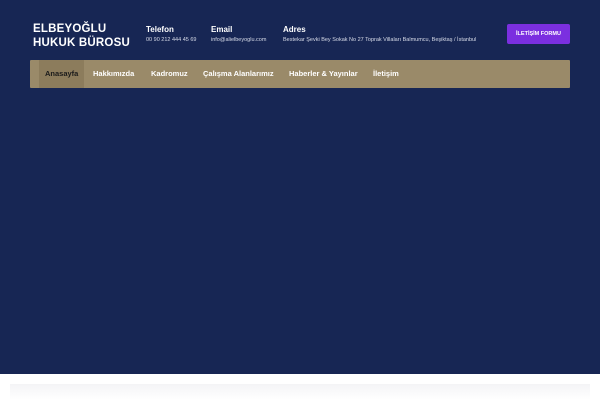  Describe the element at coordinates (386, 74) in the screenshot. I see `nav-item-contact: İletişim` at that location.